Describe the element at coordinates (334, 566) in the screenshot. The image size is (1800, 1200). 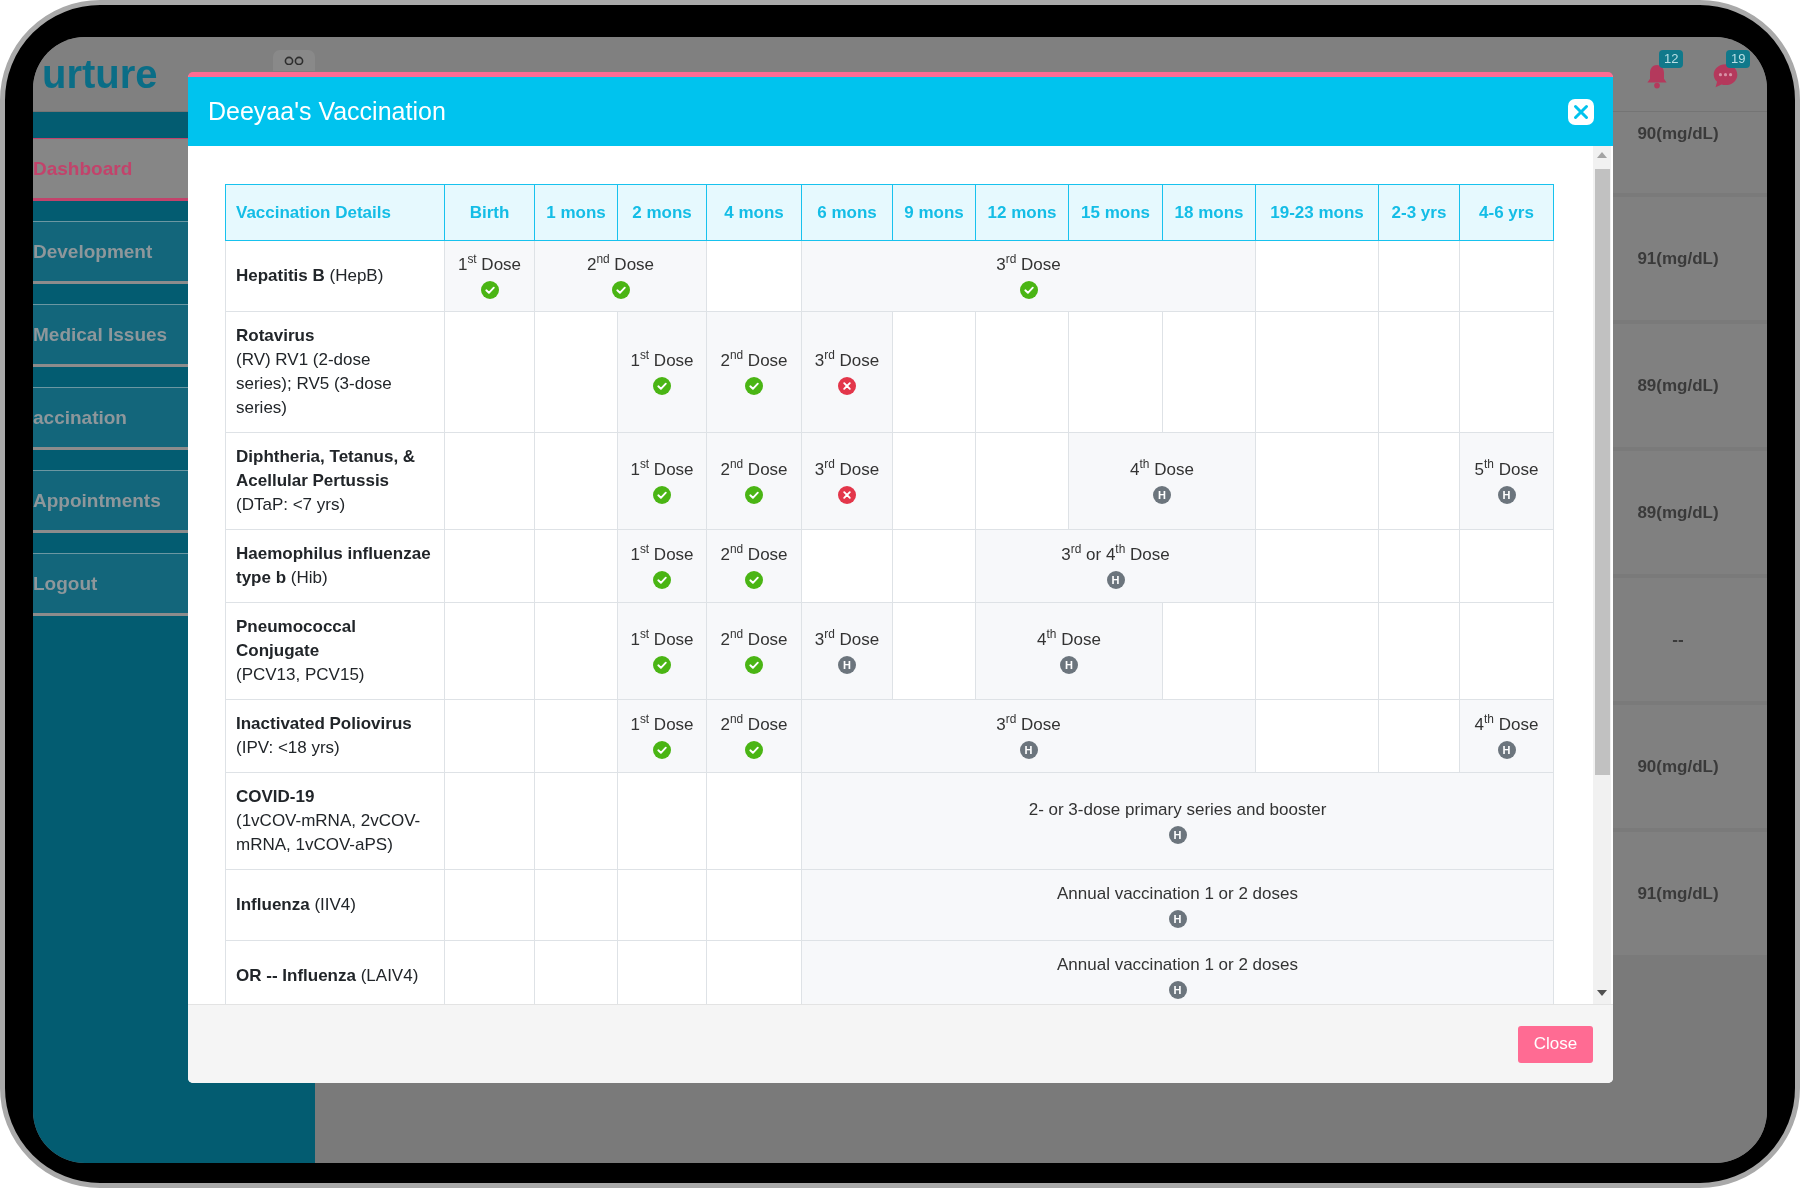
I see `vaccine-name: Haemophilus influenzae type b (Hib)` at that location.